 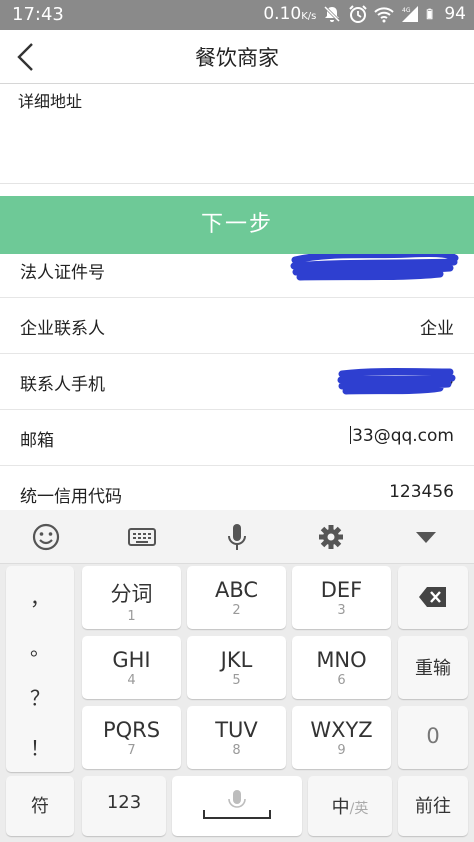 What do you see at coordinates (341, 660) in the screenshot?
I see `key-label: MNO` at bounding box center [341, 660].